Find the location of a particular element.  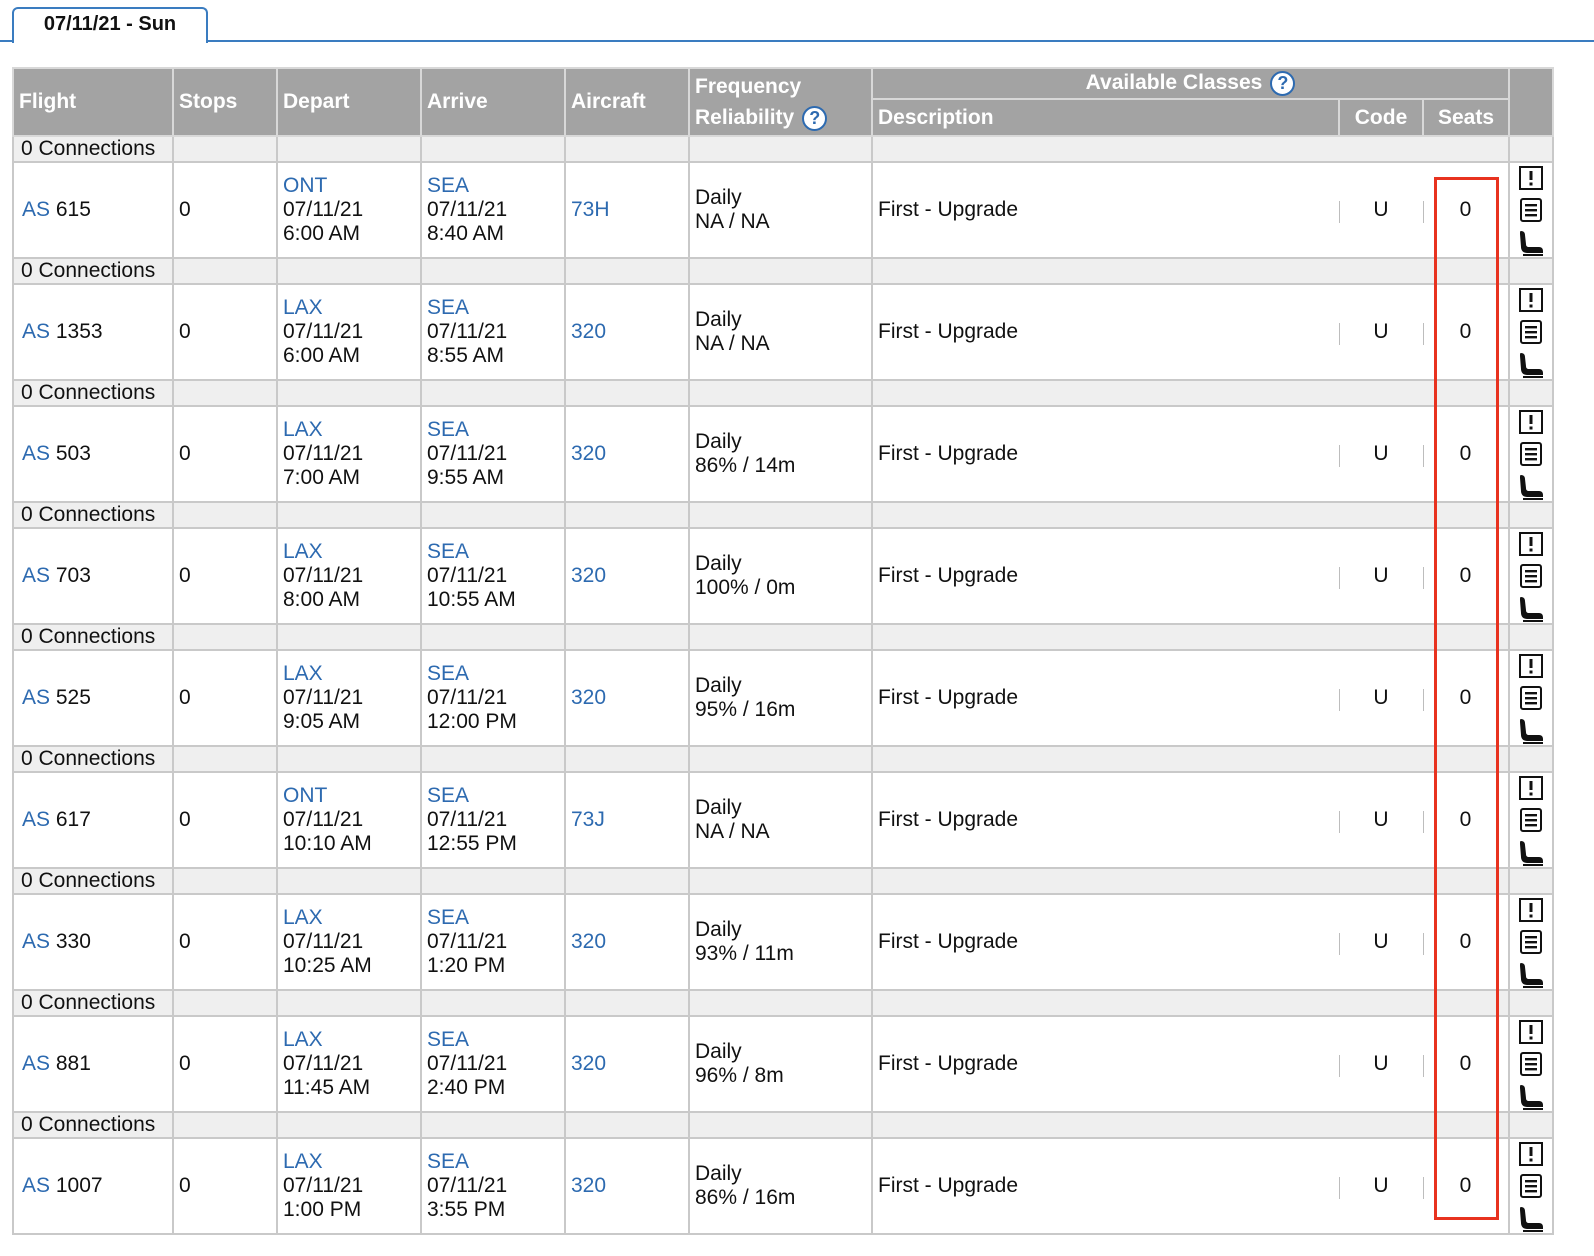

flight-cell: AS 1353 is located at coordinates (93, 332).